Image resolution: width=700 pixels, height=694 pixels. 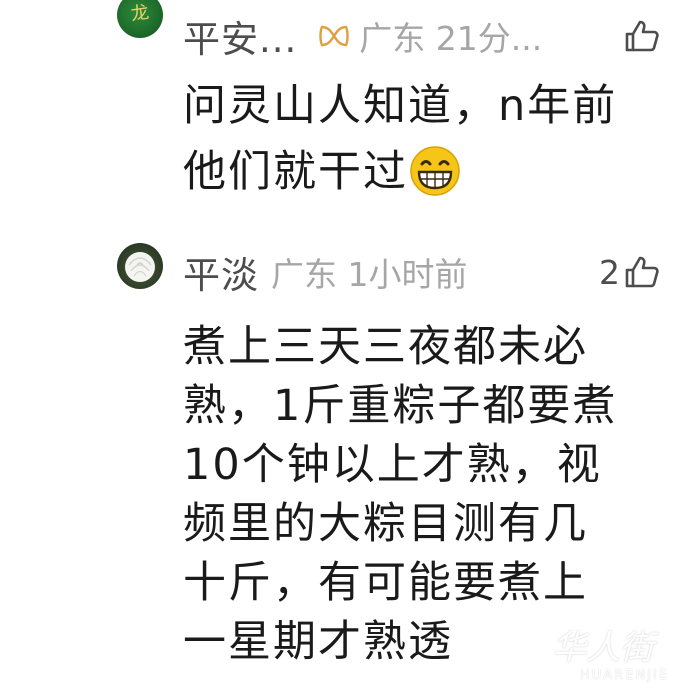 I want to click on avatar: 龙, so click(x=140, y=19).